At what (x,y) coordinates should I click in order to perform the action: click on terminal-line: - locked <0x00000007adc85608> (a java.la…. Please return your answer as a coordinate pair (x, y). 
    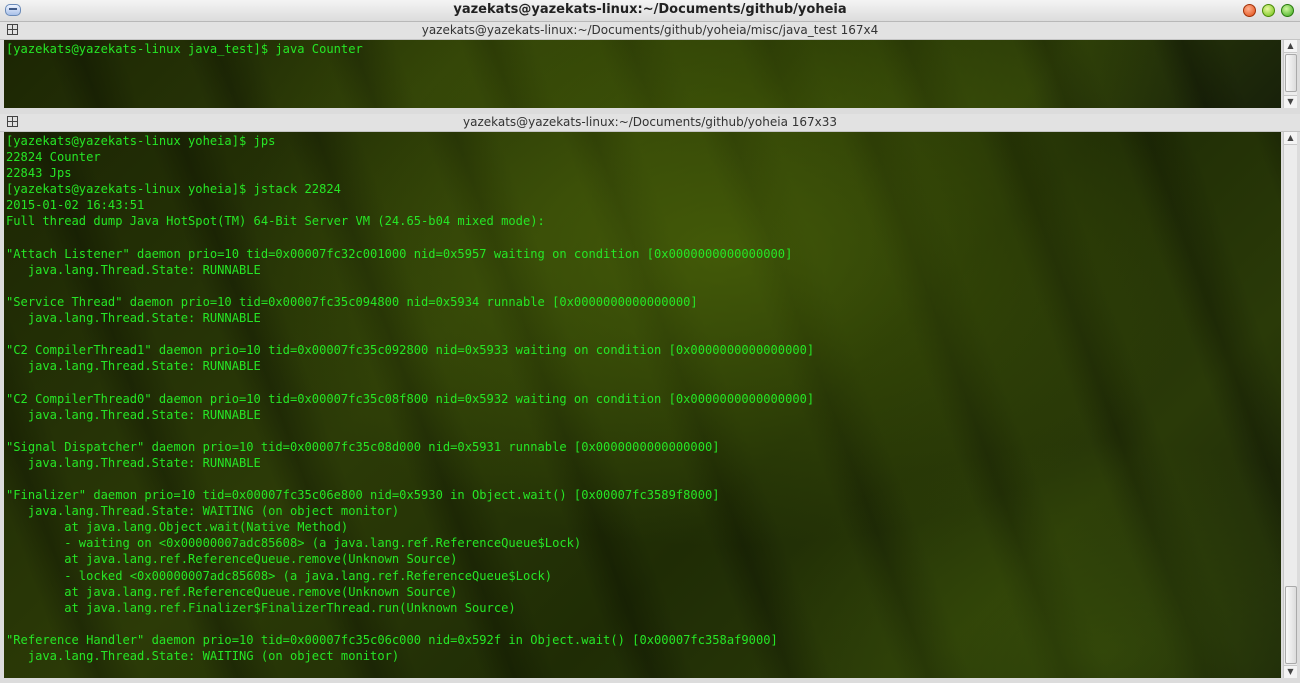
    Looking at the image, I should click on (279, 575).